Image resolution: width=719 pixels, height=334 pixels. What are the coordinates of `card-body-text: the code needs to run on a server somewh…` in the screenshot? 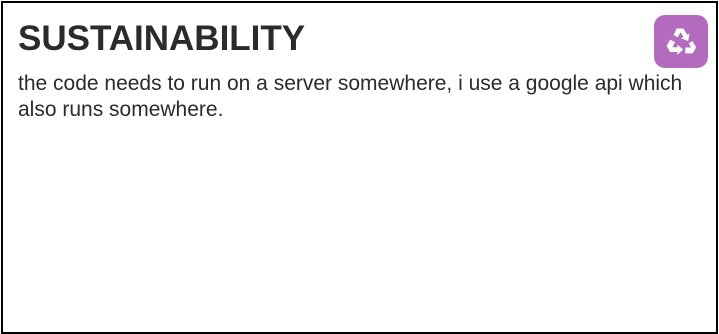 It's located at (350, 96).